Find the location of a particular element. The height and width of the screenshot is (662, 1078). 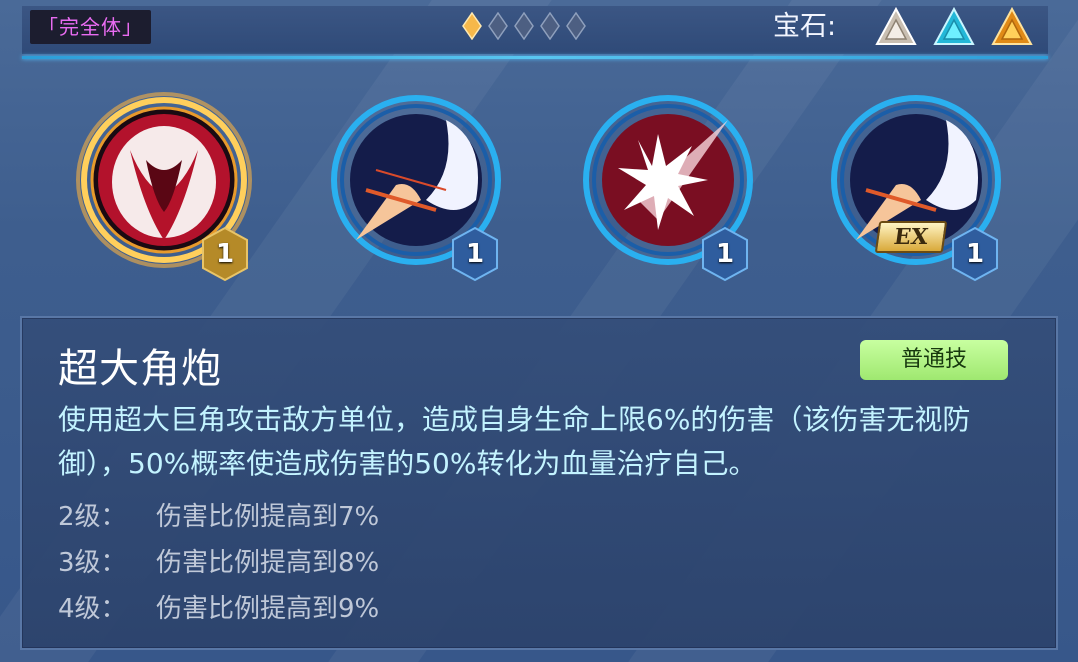

level-effect: 伤害比例提高到9% is located at coordinates (268, 609).